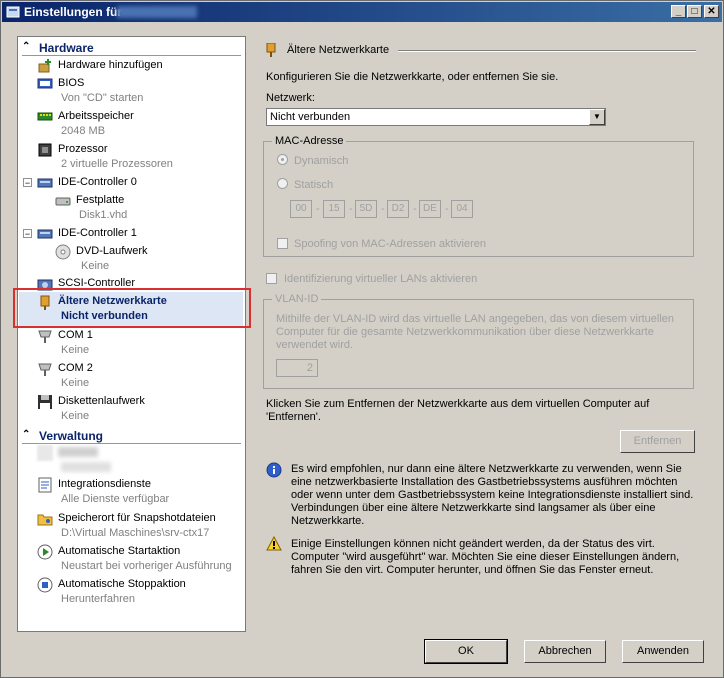 The width and height of the screenshot is (724, 678). I want to click on mac-octet-6: 04, so click(462, 209).